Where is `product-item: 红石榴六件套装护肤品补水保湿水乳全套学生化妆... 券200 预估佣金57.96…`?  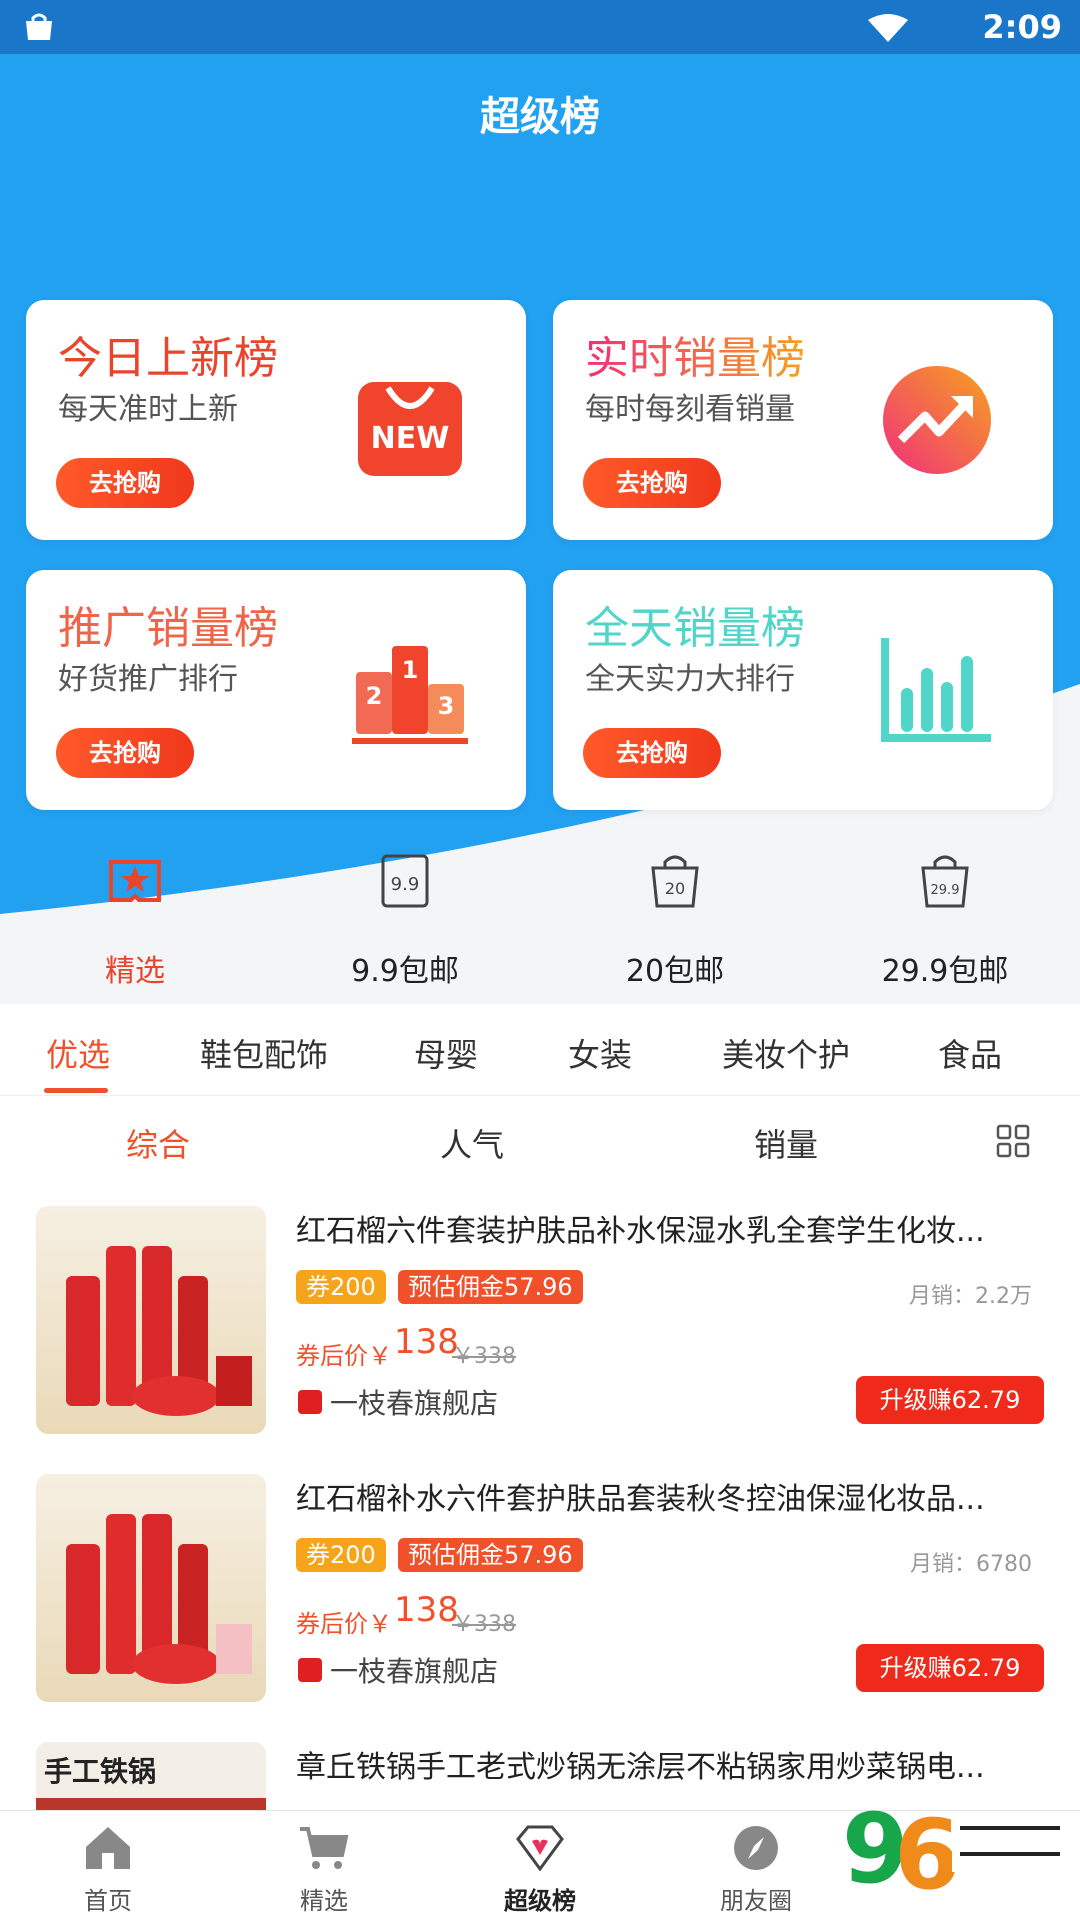 product-item: 红石榴六件套装护肤品补水保湿水乳全套学生化妆... 券200 预估佣金57.96… is located at coordinates (540, 1320).